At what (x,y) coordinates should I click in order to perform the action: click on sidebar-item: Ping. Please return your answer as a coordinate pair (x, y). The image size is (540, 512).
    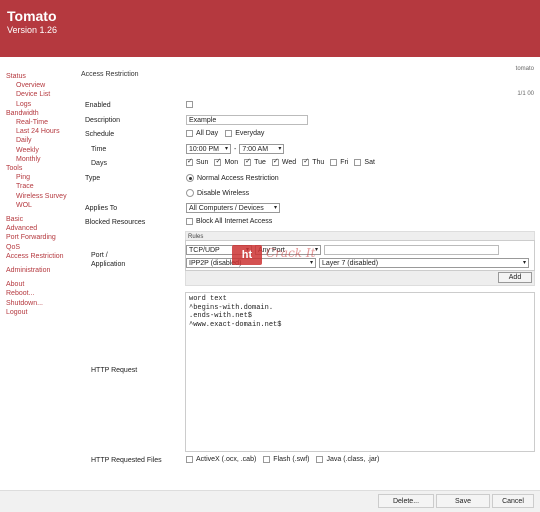
    Looking at the image, I should click on (42, 177).